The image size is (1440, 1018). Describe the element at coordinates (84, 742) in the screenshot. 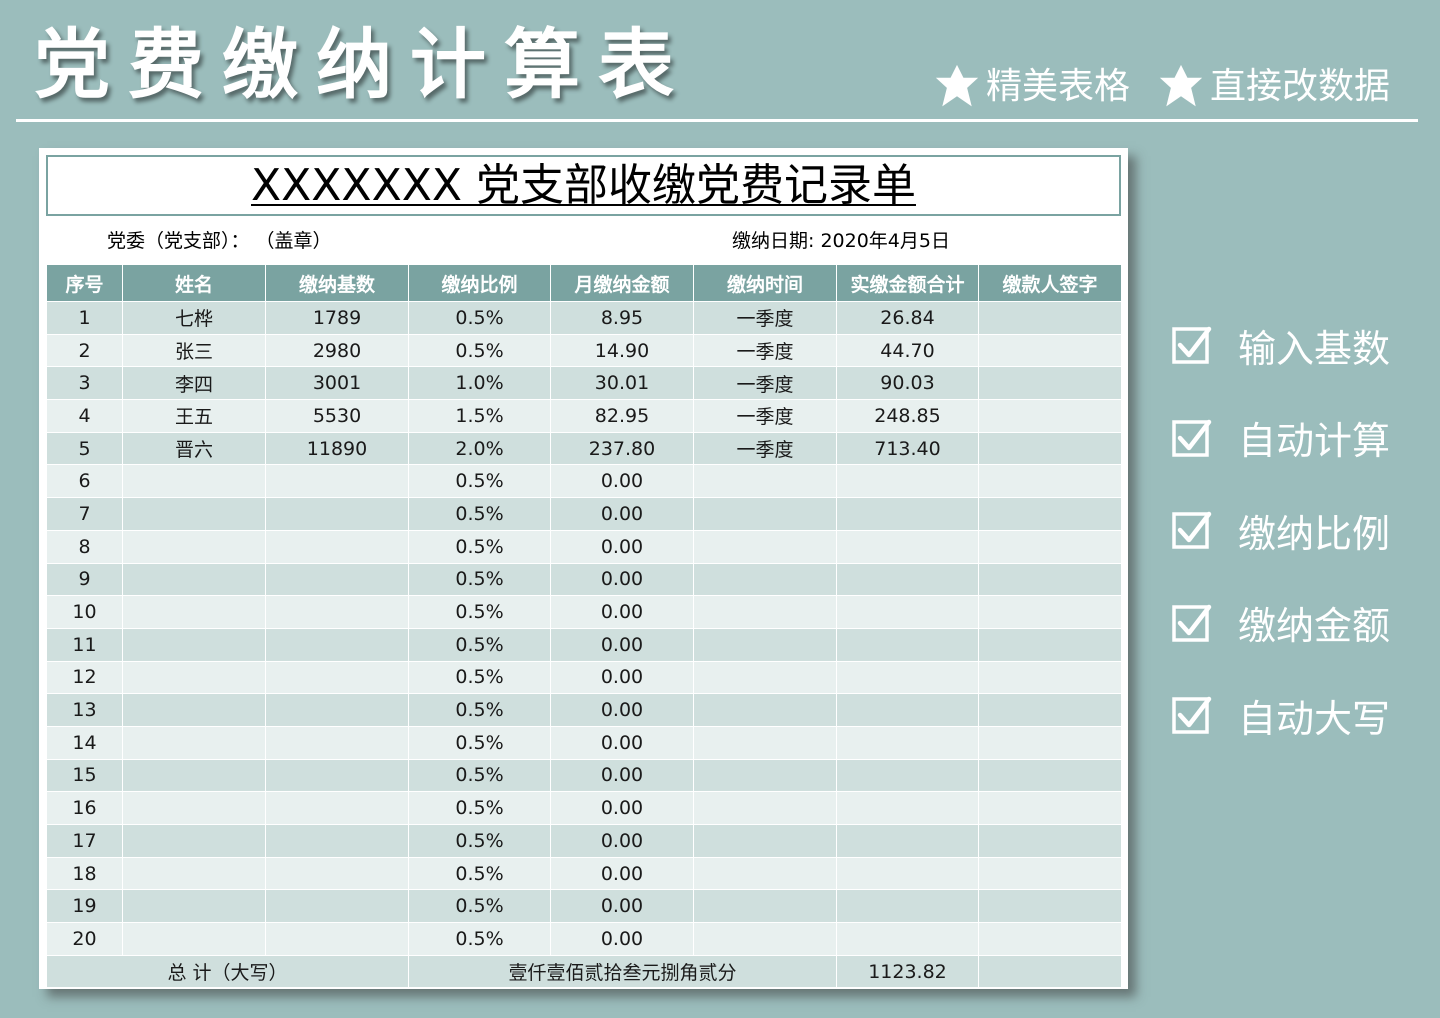

I see `table-cell: 14` at that location.